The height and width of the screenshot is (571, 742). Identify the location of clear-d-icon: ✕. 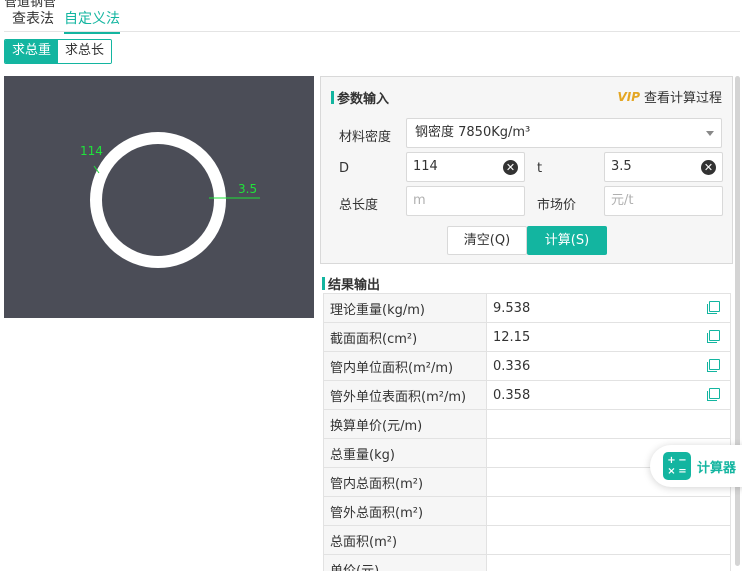
(510, 167).